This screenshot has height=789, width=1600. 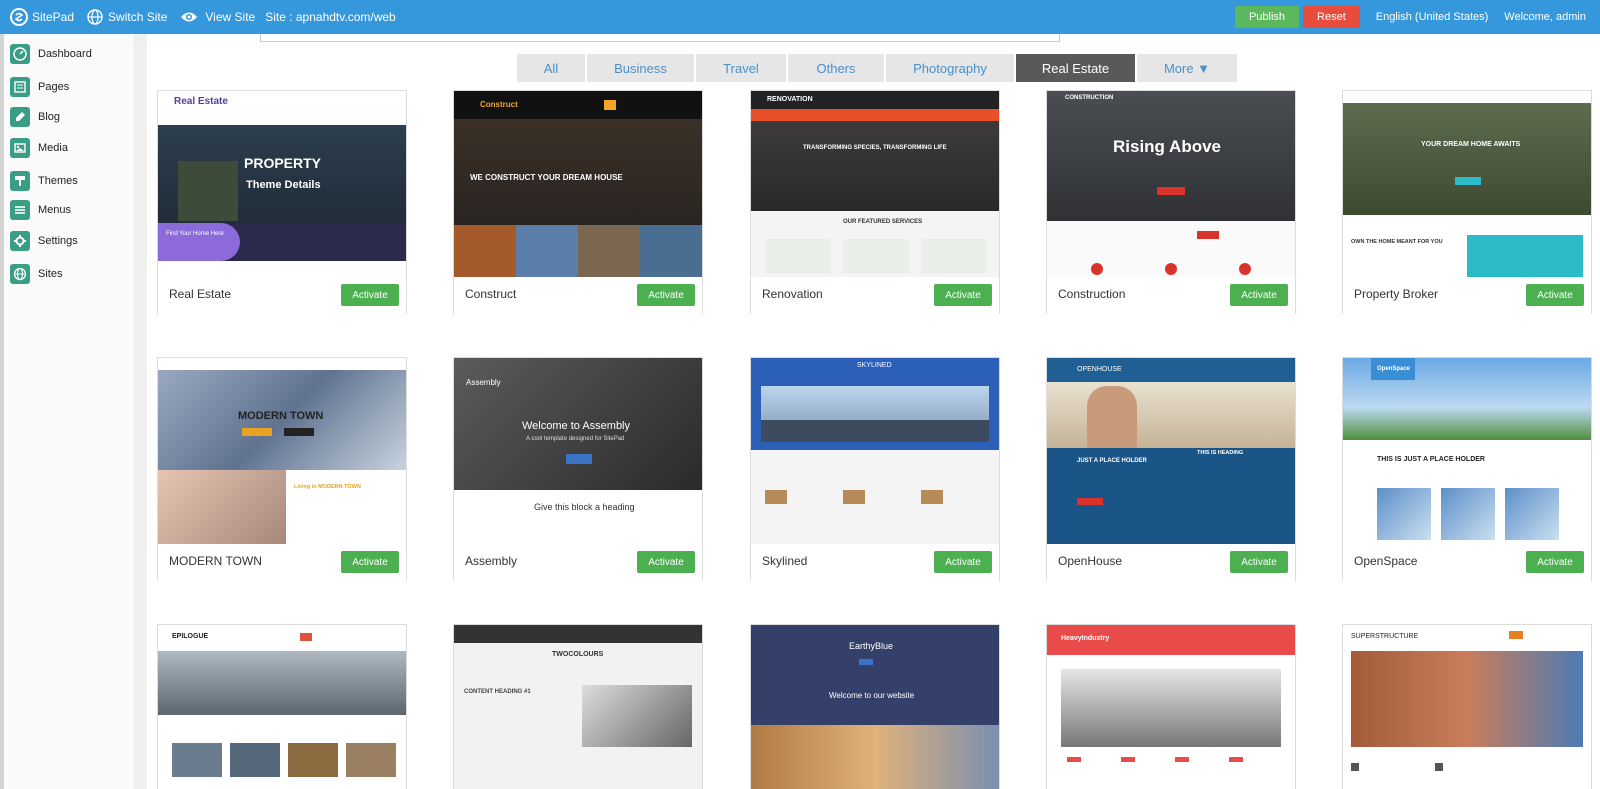 I want to click on media-icon, so click(x=20, y=148).